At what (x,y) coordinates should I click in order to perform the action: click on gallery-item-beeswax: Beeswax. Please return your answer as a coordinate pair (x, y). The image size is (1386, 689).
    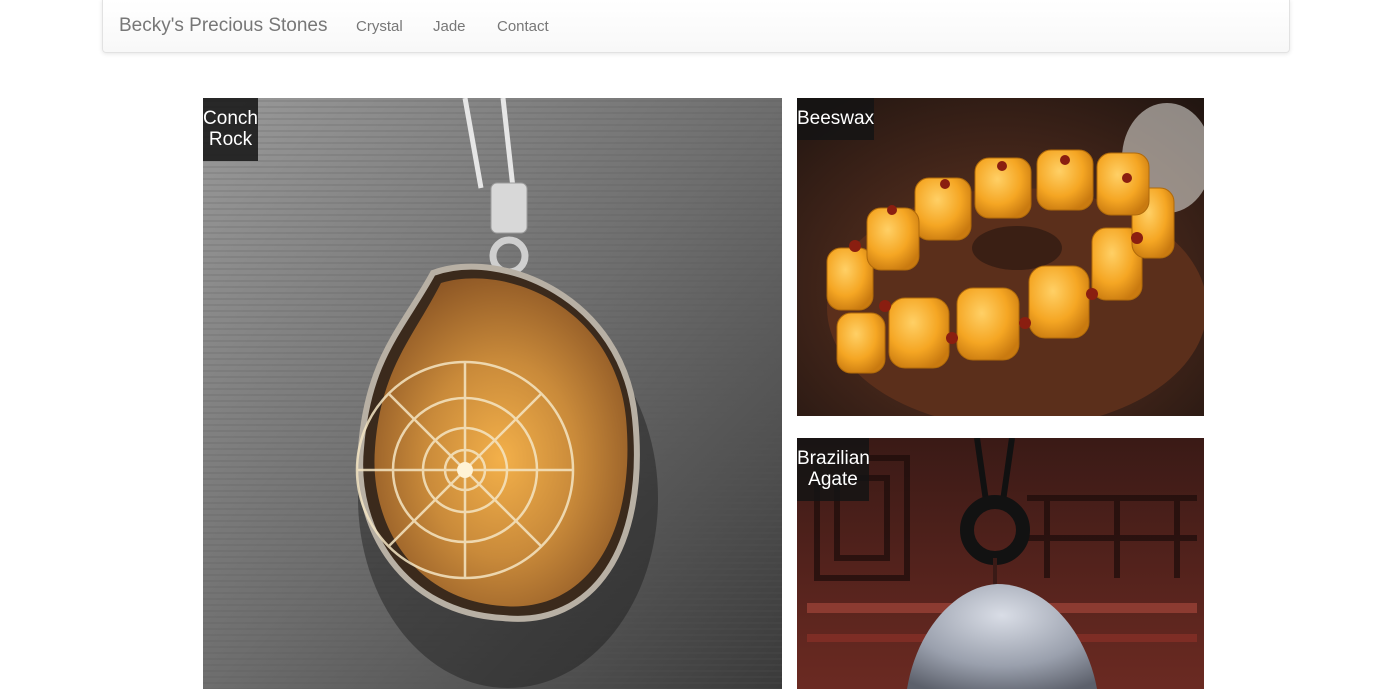
    Looking at the image, I should click on (1000, 257).